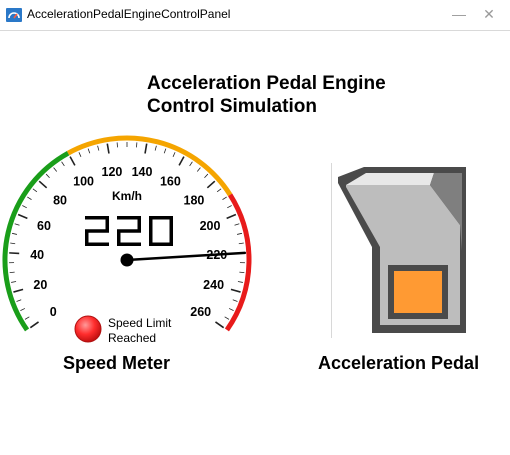 This screenshot has height=455, width=510. I want to click on tick-label: 80, so click(60, 200).